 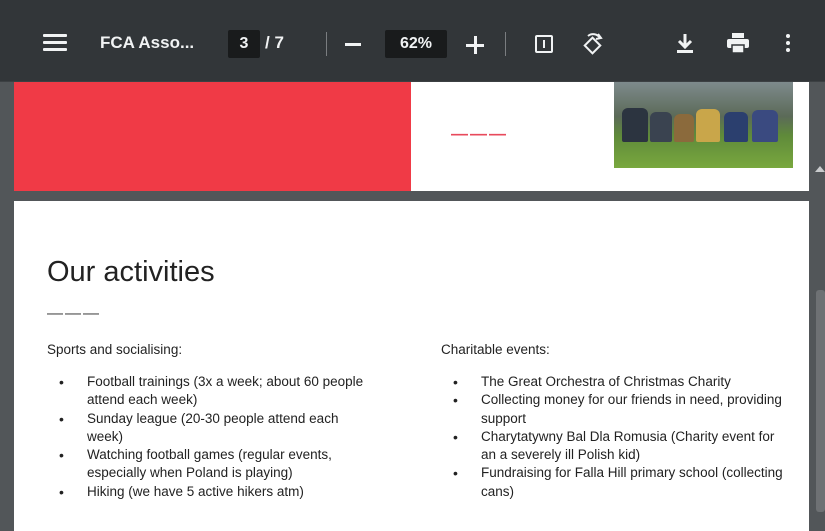 What do you see at coordinates (789, 44) in the screenshot?
I see `more-options-icon` at bounding box center [789, 44].